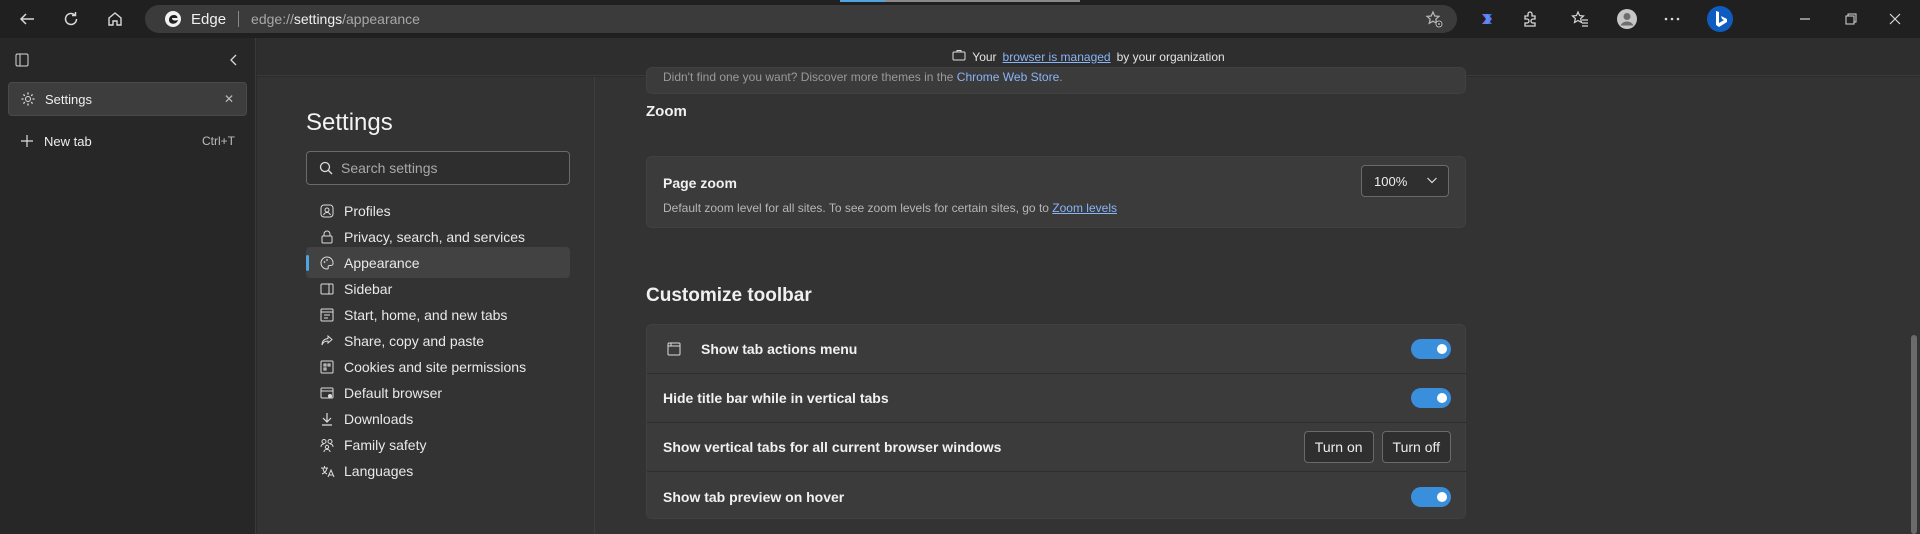  Describe the element at coordinates (368, 288) in the screenshot. I see `nav-label: Sidebar` at that location.